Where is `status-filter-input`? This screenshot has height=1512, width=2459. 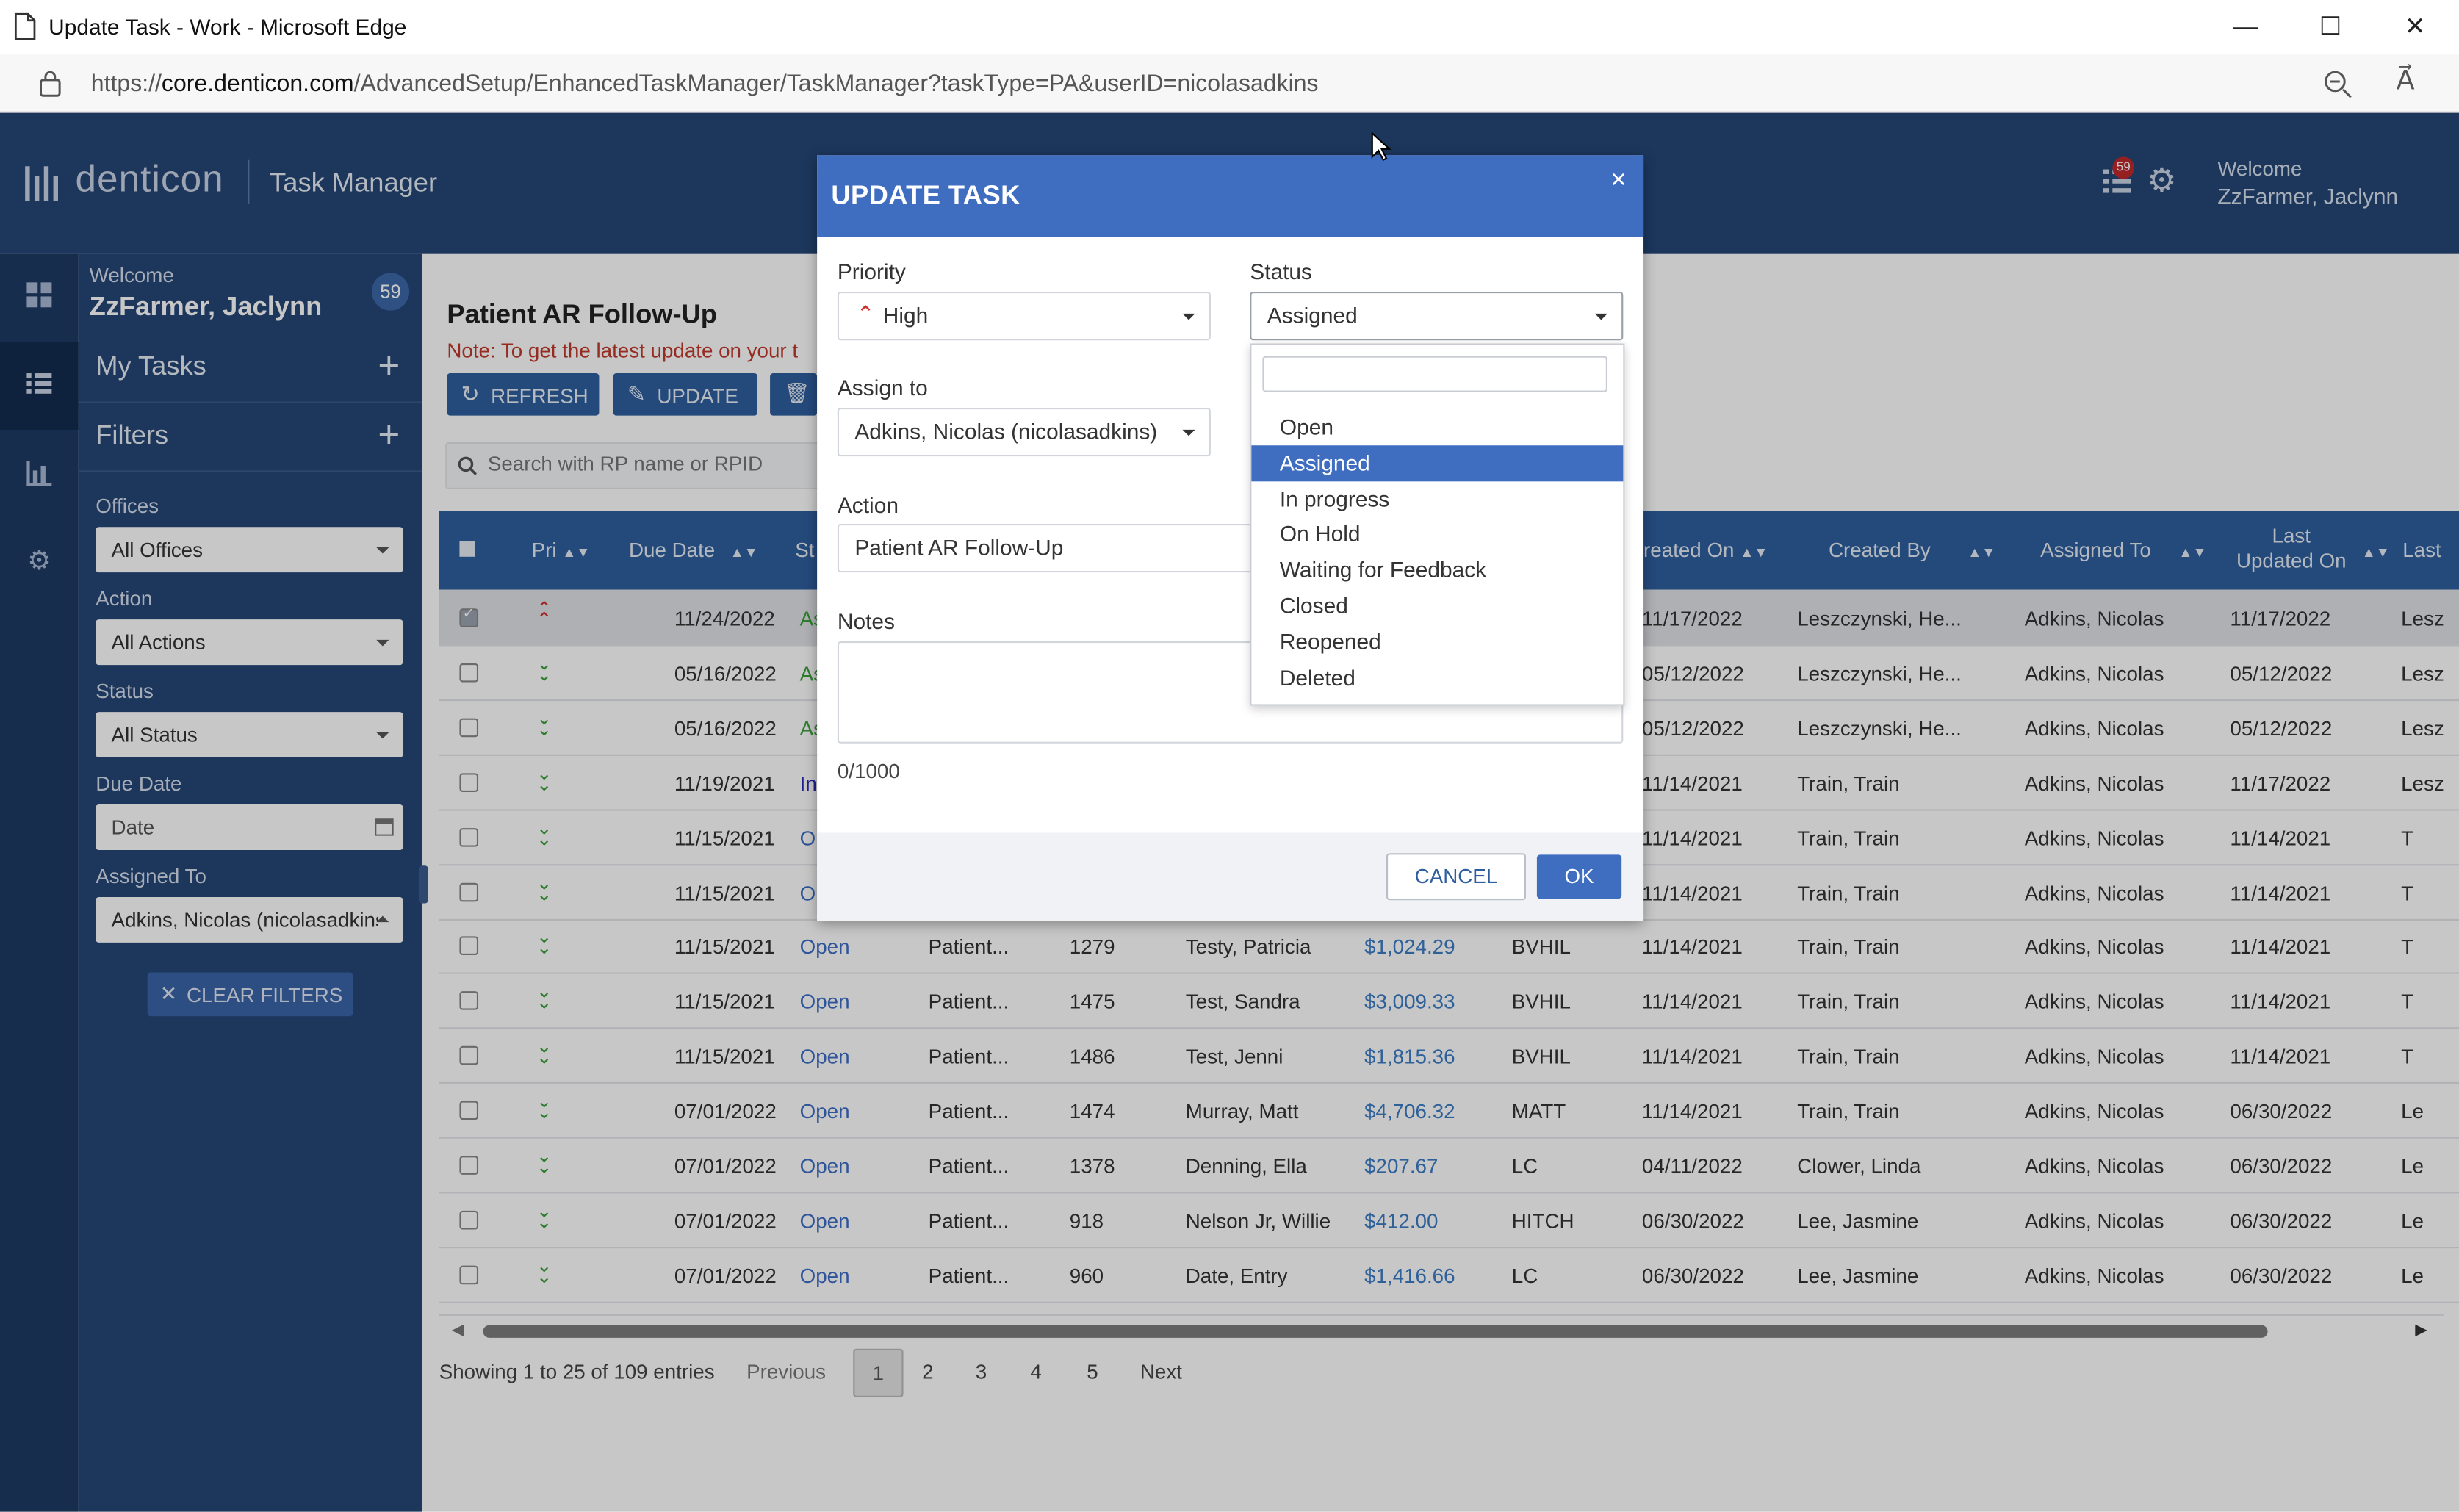
status-filter-input is located at coordinates (1434, 374).